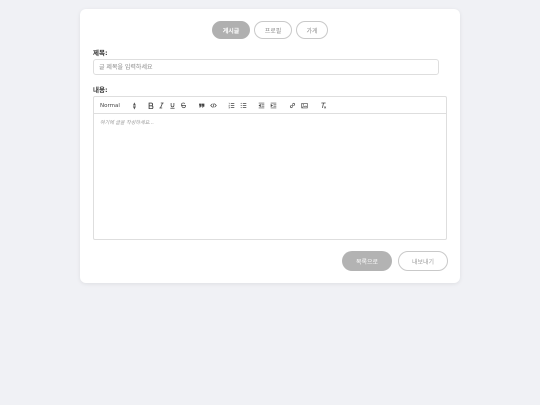 This screenshot has height=405, width=540. Describe the element at coordinates (273, 105) in the screenshot. I see `indent-icon` at that location.